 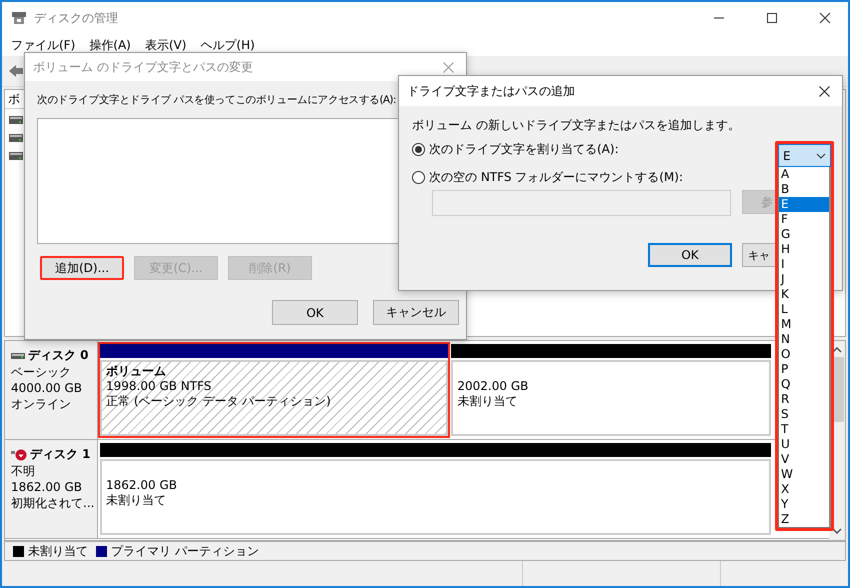 What do you see at coordinates (143, 67) in the screenshot?
I see `dialog-title: ボリューム のドライブ文字とパスの変更` at bounding box center [143, 67].